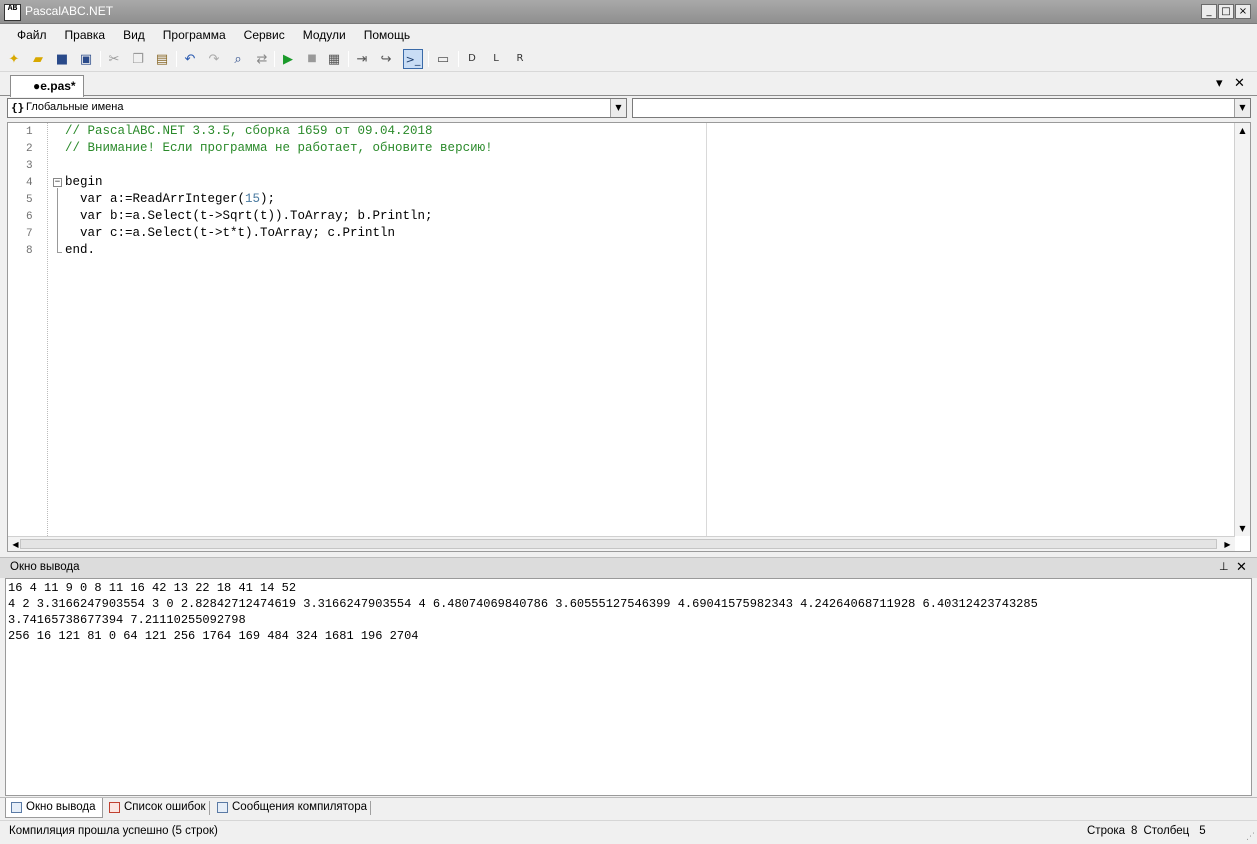  Describe the element at coordinates (162, 59) in the screenshot. I see `paste-icon: ▤` at that location.